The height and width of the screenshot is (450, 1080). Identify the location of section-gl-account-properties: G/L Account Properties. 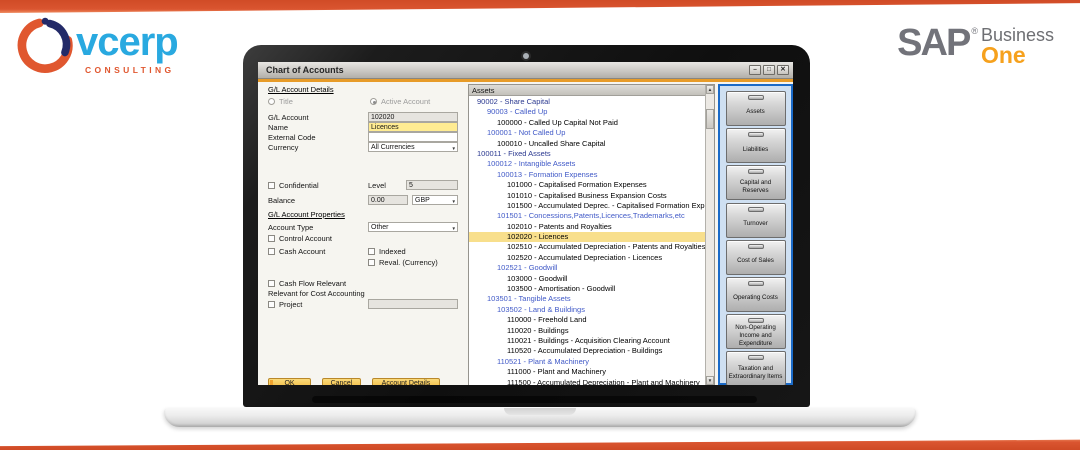
(306, 214).